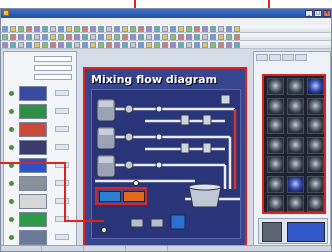 The image size is (332, 252). What do you see at coordinates (318, 13) in the screenshot?
I see `maximize-button: □` at bounding box center [318, 13].